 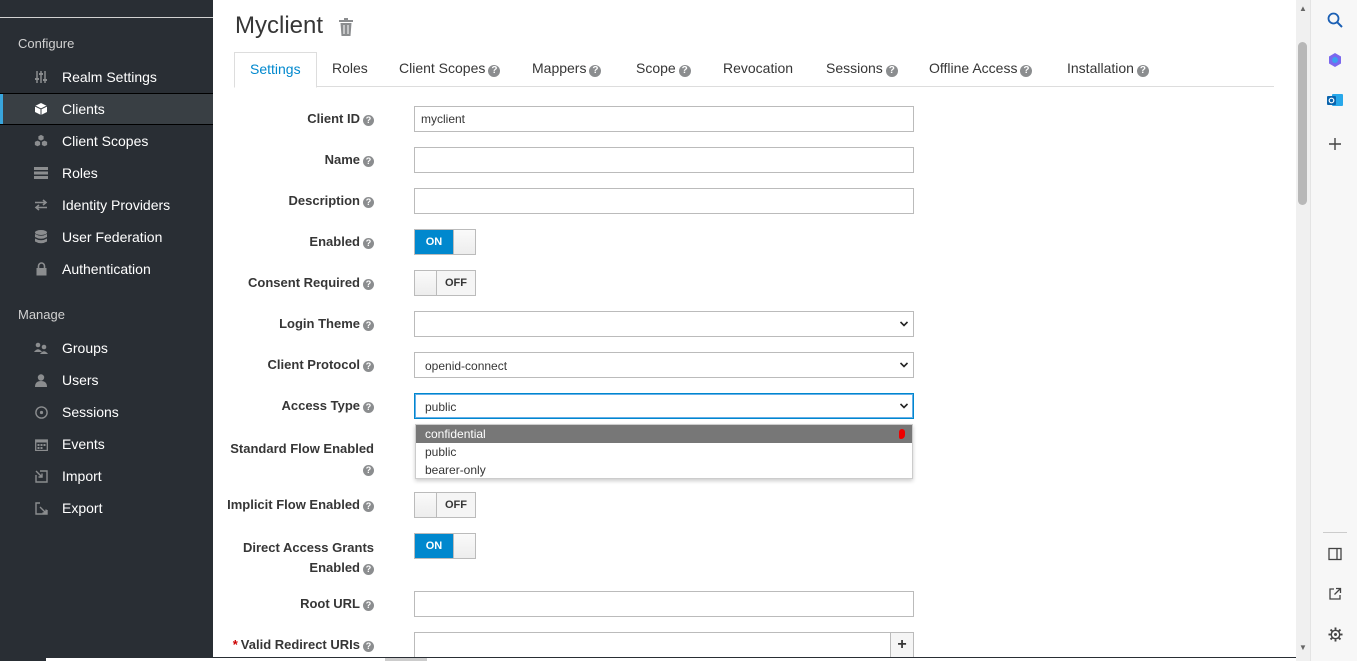 What do you see at coordinates (664, 434) in the screenshot?
I see `dropdown-option-confidential: confidential` at bounding box center [664, 434].